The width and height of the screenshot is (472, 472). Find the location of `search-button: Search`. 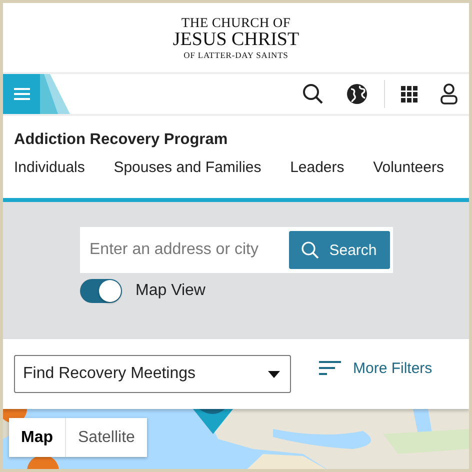

search-button: Search is located at coordinates (339, 250).